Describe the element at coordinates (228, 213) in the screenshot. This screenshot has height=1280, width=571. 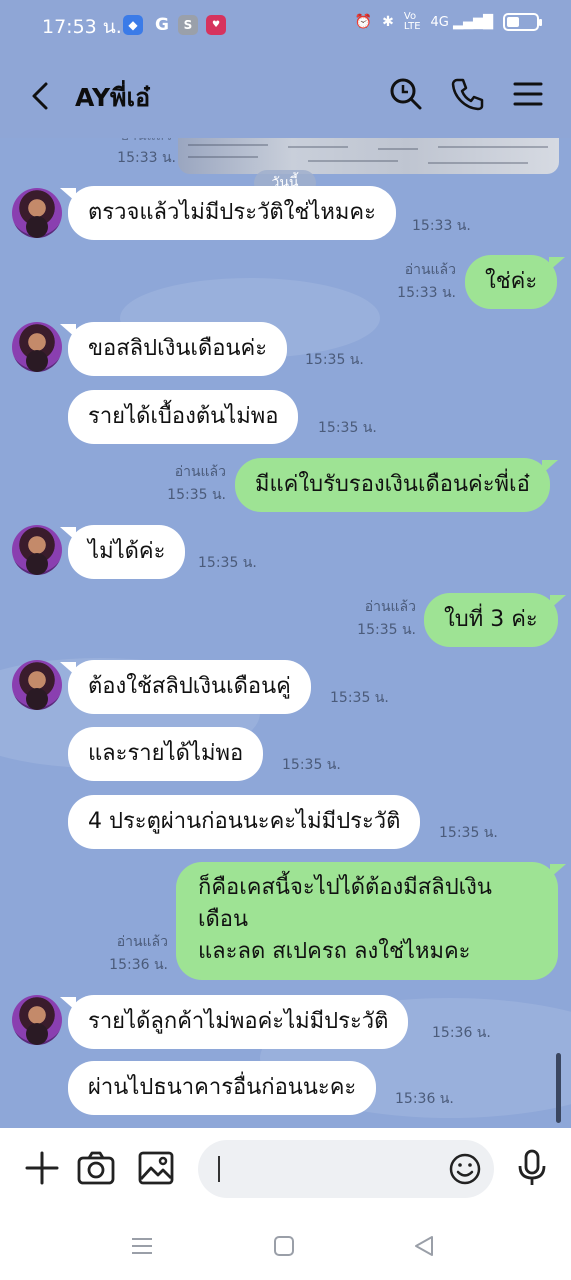
I see `incoming-message: ตรวจแล้วไม่มีประวัติใช่ไหมคะ` at that location.